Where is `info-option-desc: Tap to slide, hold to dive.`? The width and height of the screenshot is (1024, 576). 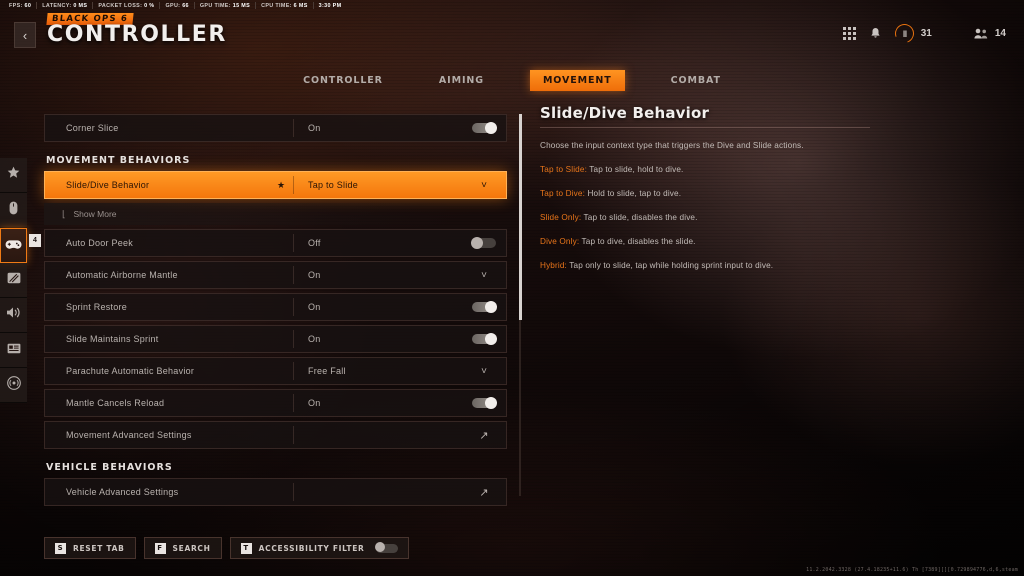 info-option-desc: Tap to slide, hold to dive. is located at coordinates (636, 169).